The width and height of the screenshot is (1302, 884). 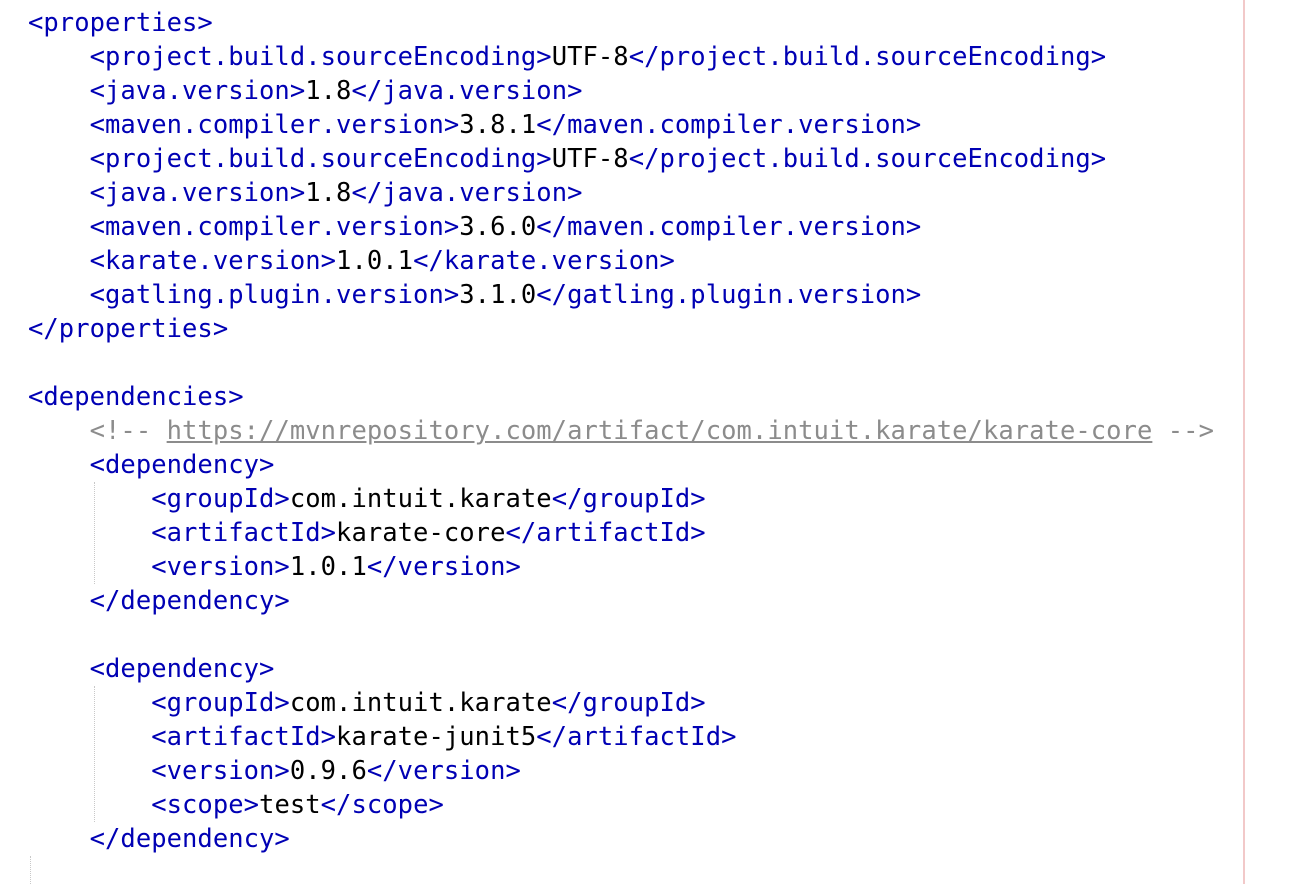 What do you see at coordinates (30, 870) in the screenshot?
I see `indent-guide` at bounding box center [30, 870].